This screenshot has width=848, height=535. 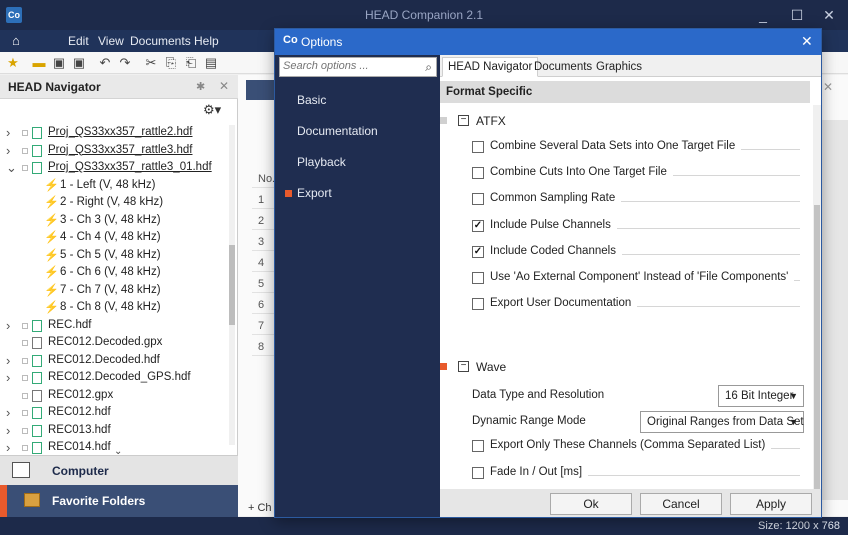 I want to click on computer-button: Computer, so click(x=119, y=470).